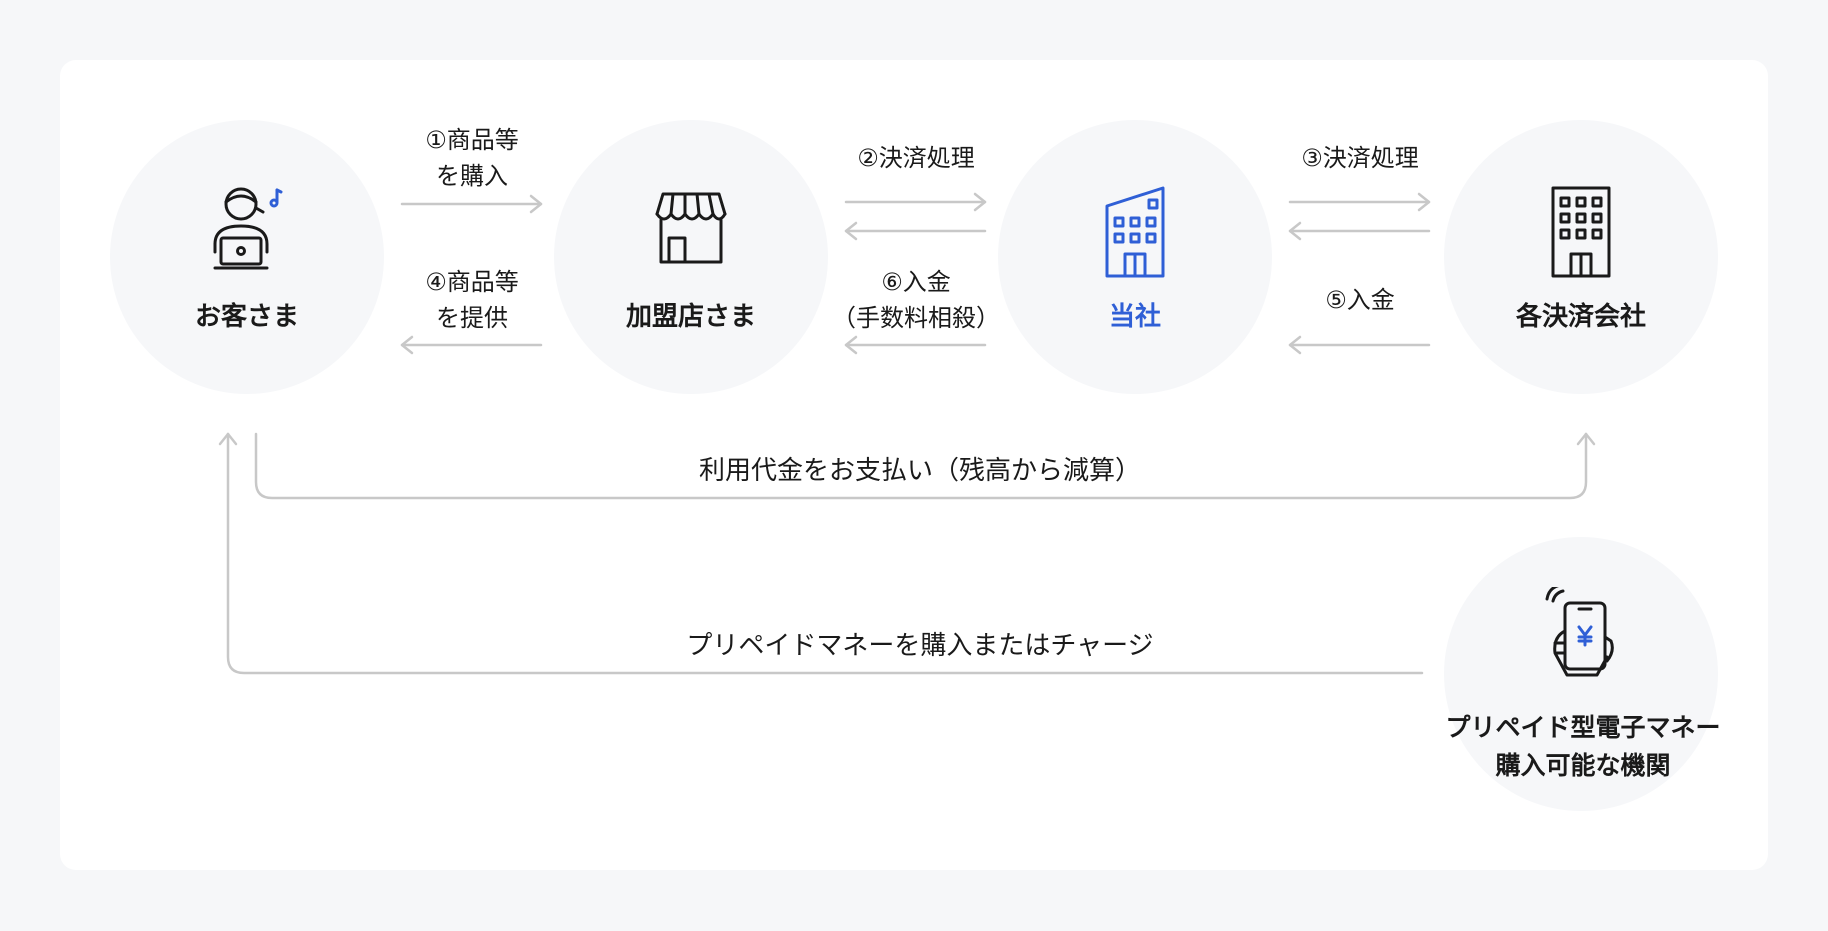 The height and width of the screenshot is (931, 1828). What do you see at coordinates (471, 345) in the screenshot?
I see `arrow-step4` at bounding box center [471, 345].